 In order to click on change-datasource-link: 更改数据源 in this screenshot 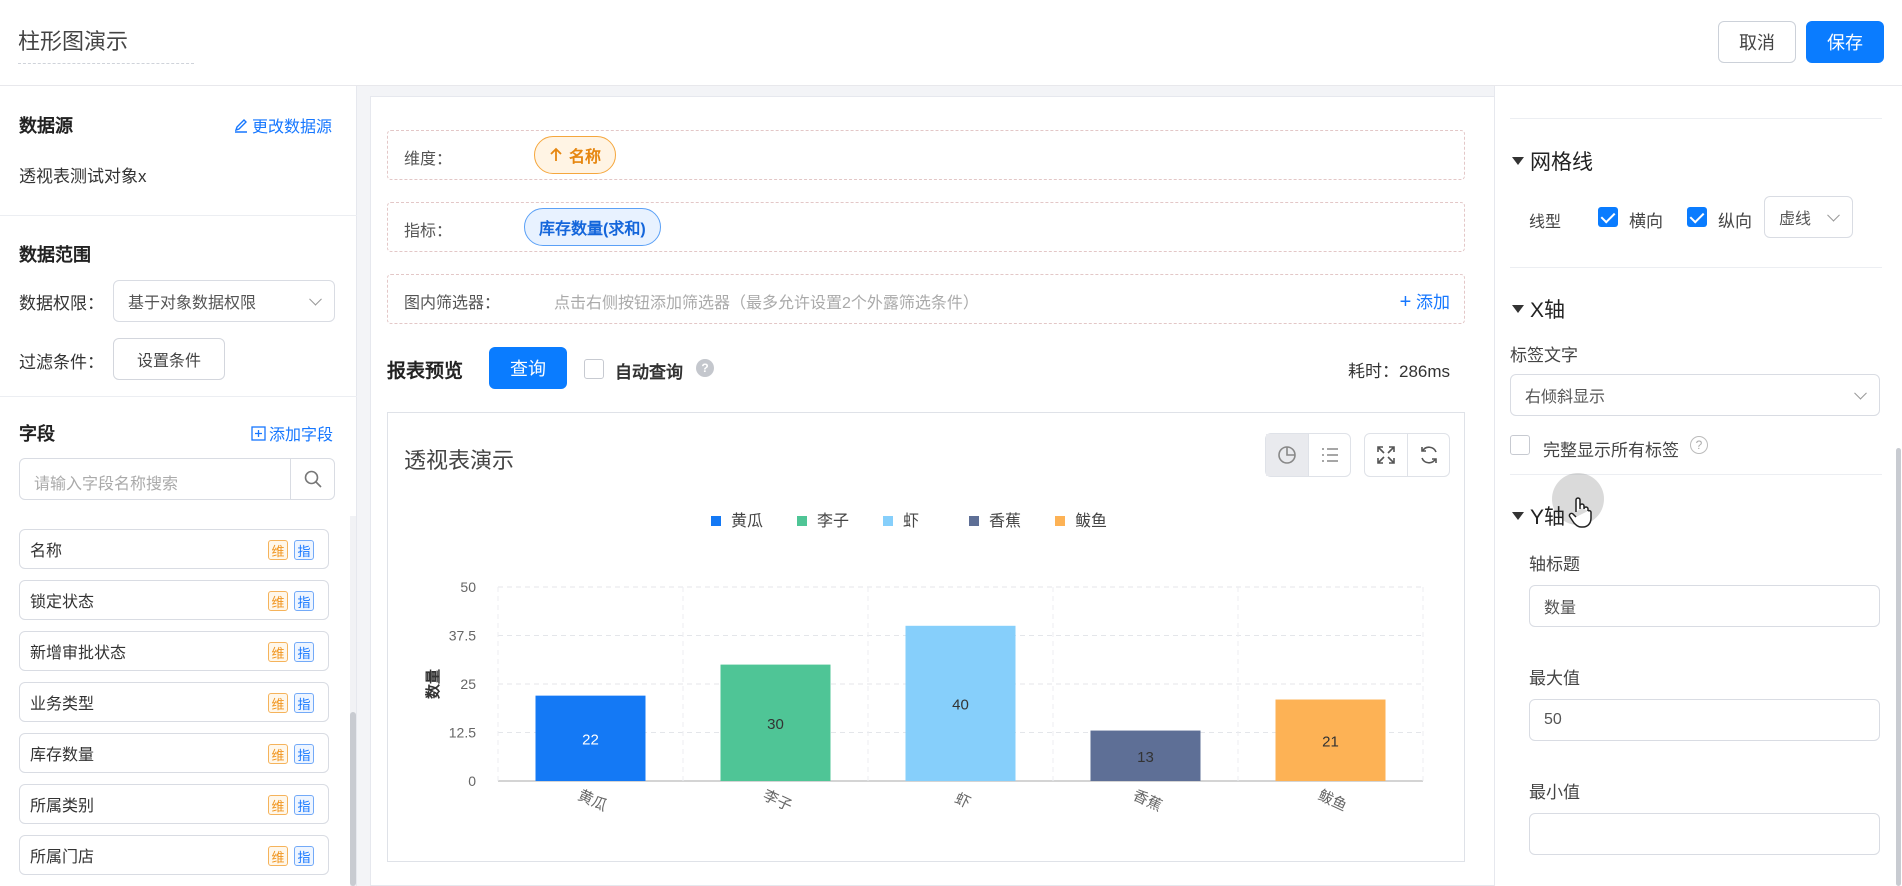, I will do `click(282, 125)`.